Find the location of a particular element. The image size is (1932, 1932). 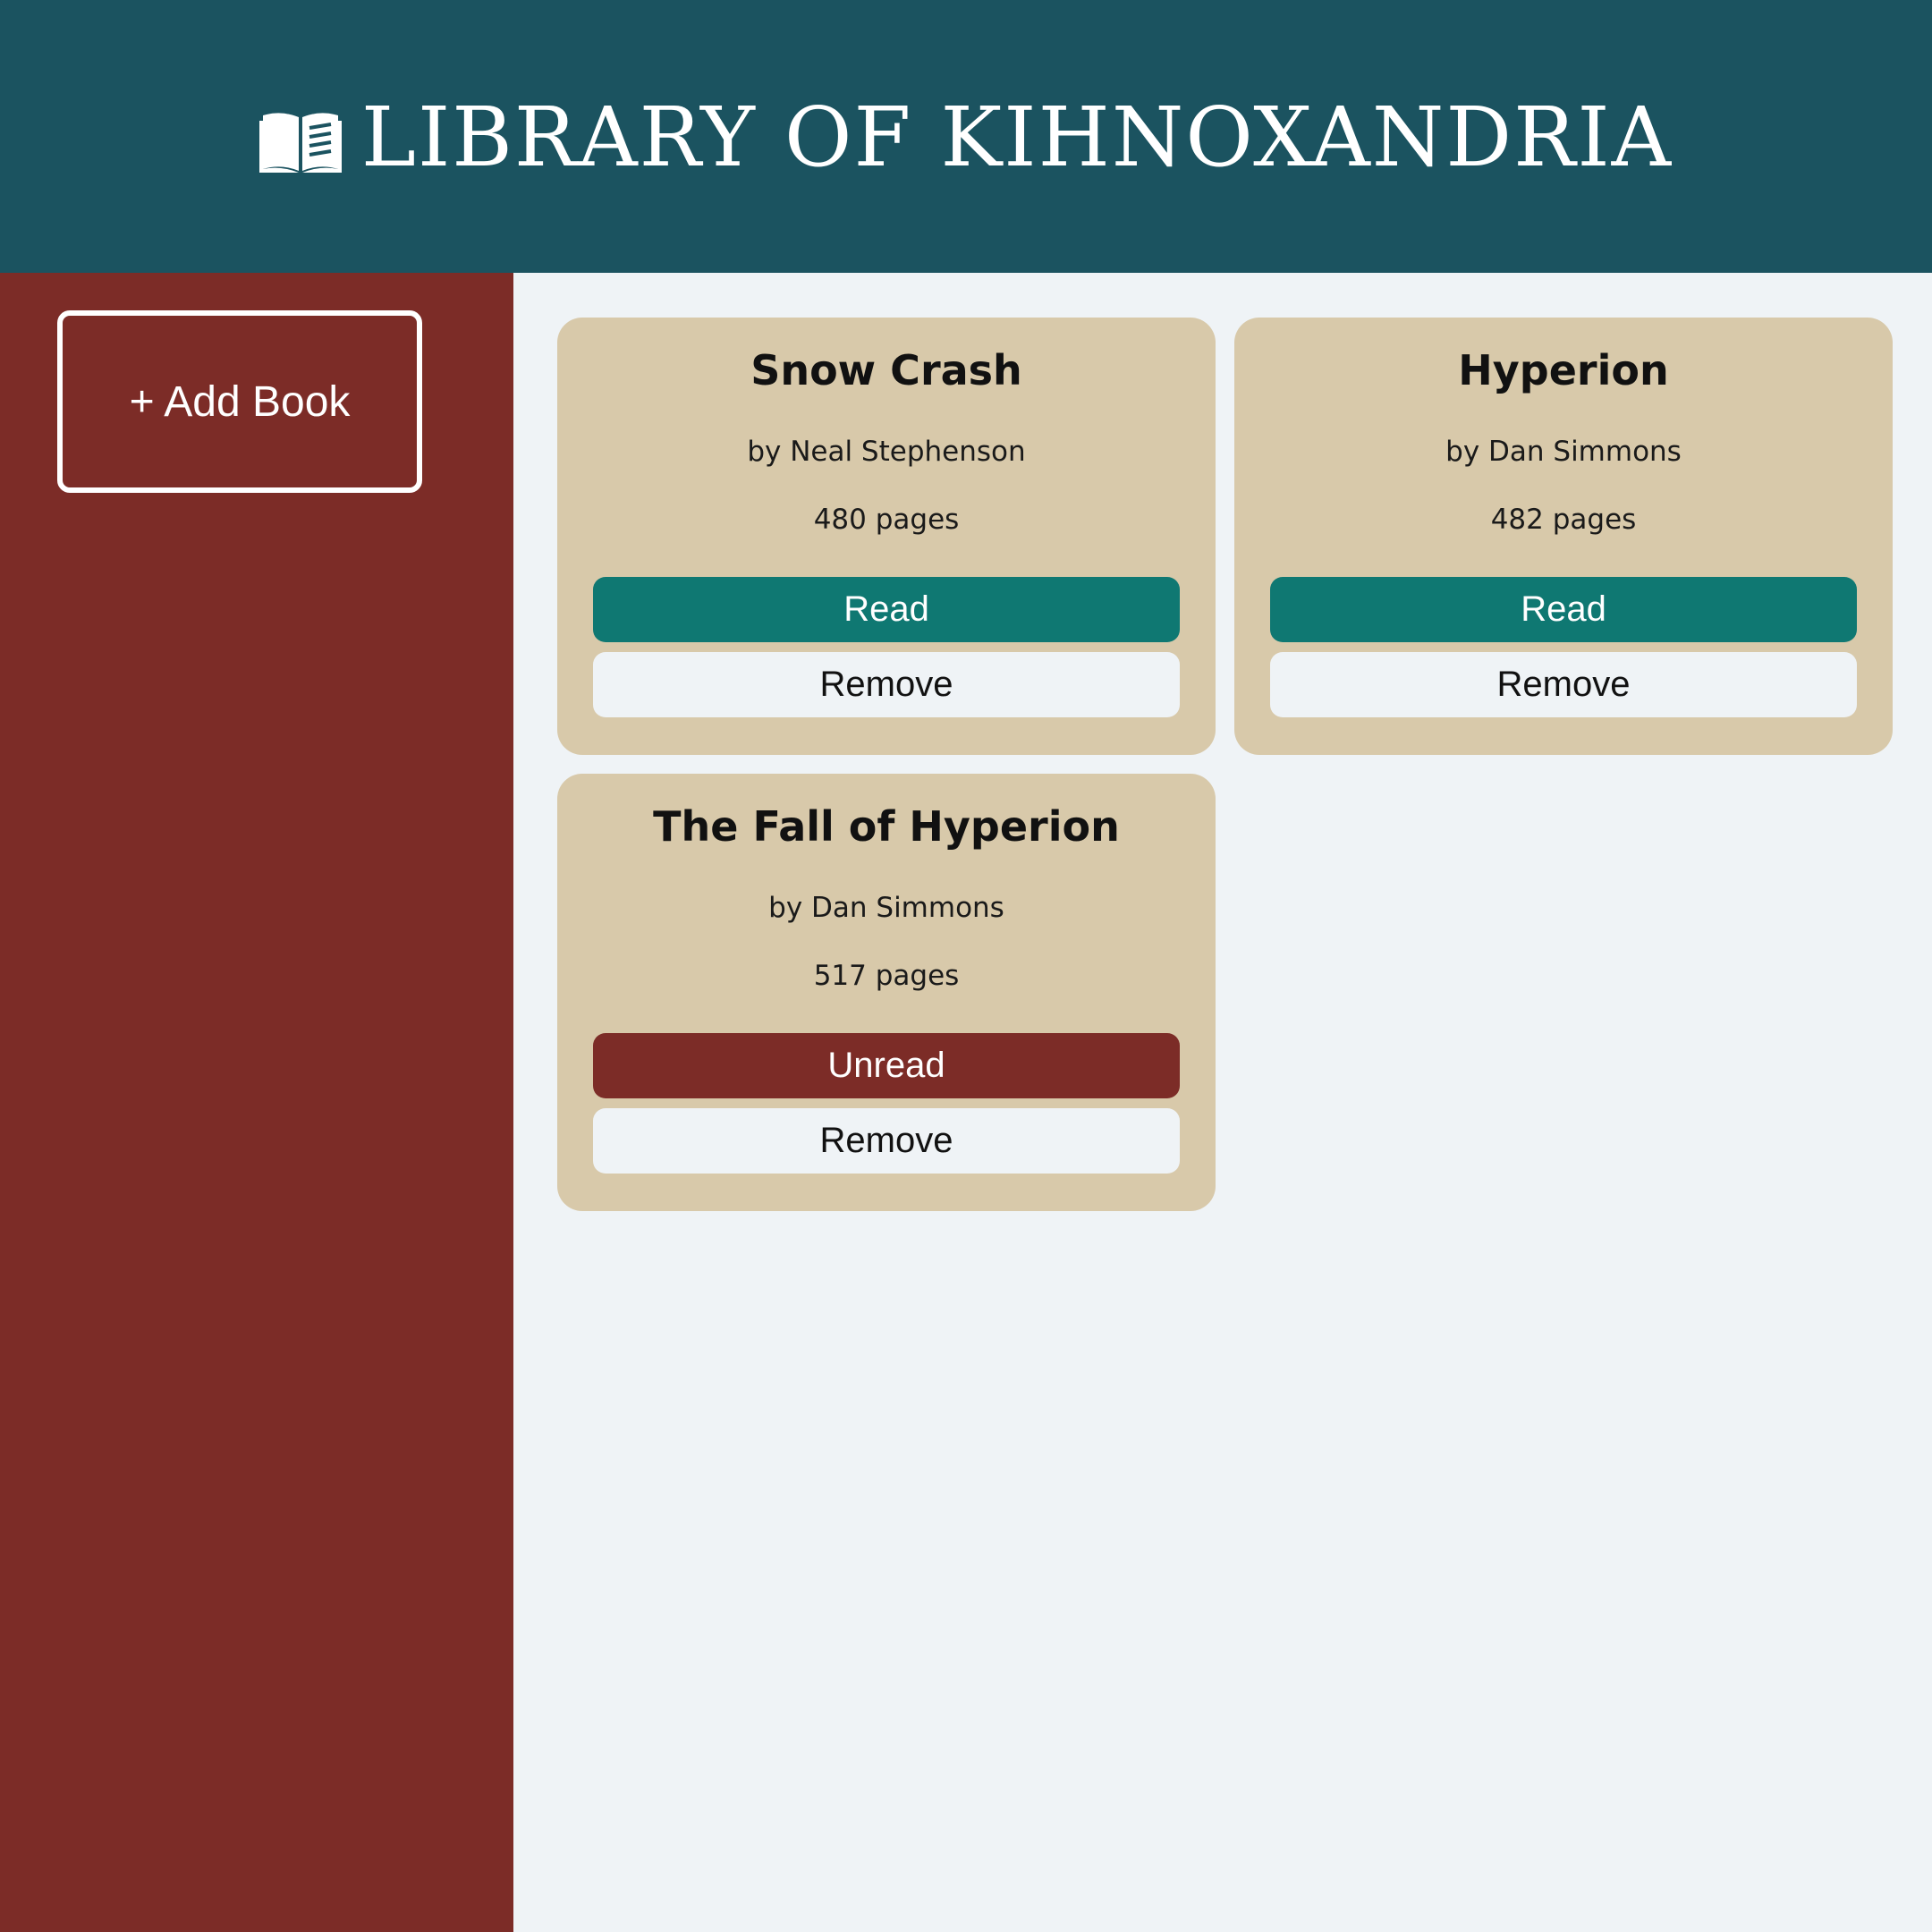

app-header: LIBRARY OF KIHNOXANDRIA is located at coordinates (966, 136).